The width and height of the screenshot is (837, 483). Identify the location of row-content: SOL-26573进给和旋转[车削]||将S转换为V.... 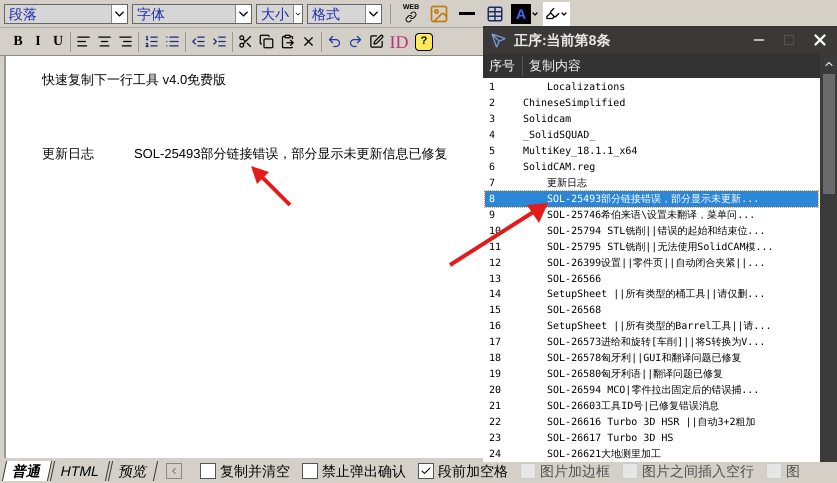
(656, 343).